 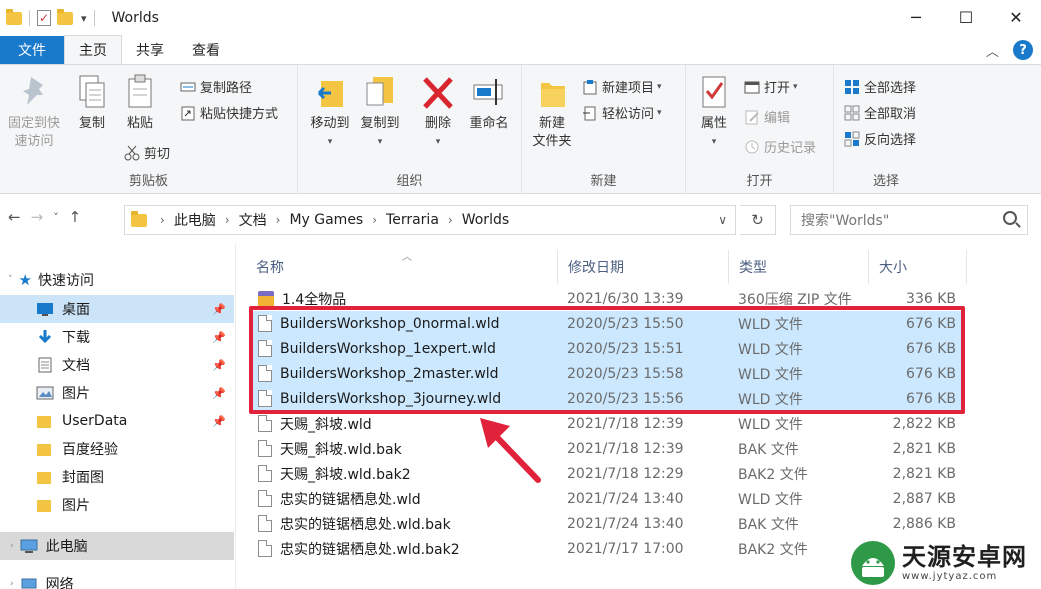 What do you see at coordinates (643, 267) in the screenshot?
I see `column-header-date: 修改日期` at bounding box center [643, 267].